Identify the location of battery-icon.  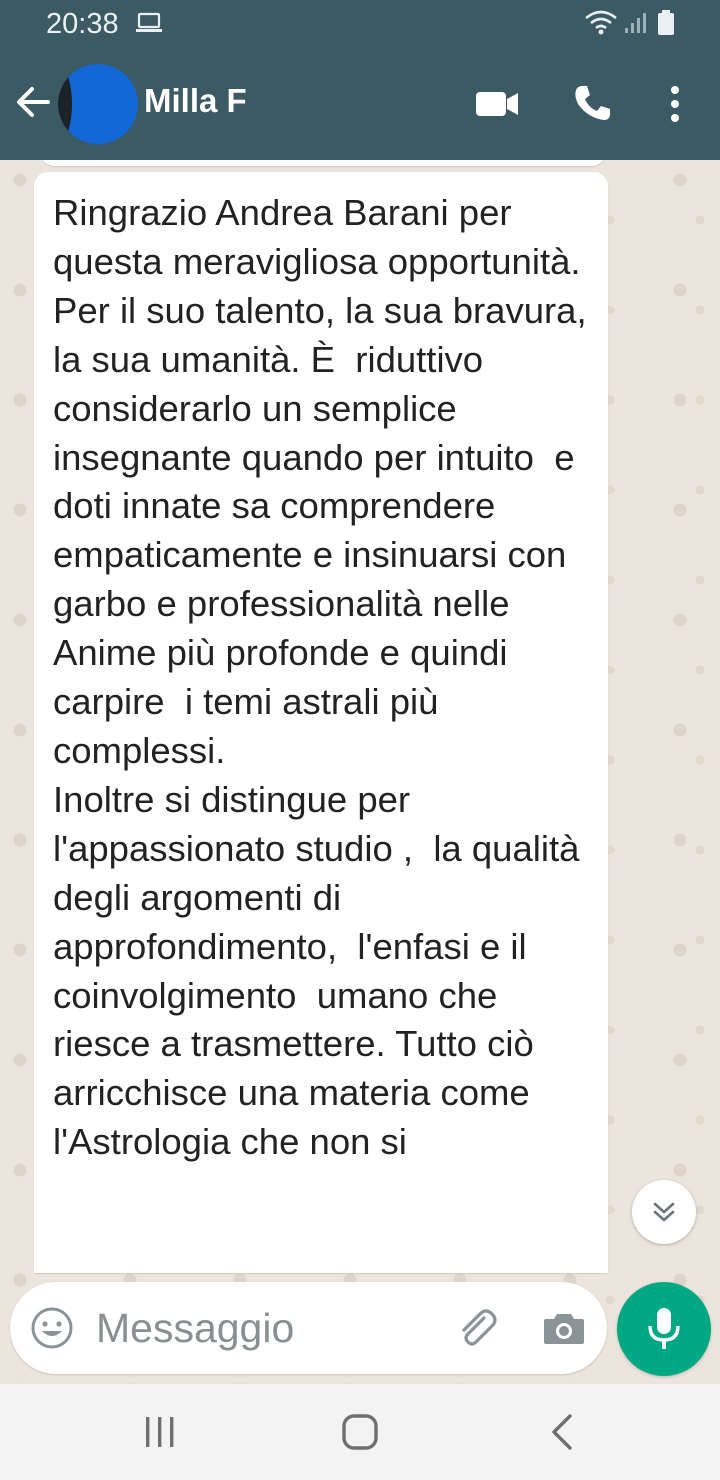
(666, 25).